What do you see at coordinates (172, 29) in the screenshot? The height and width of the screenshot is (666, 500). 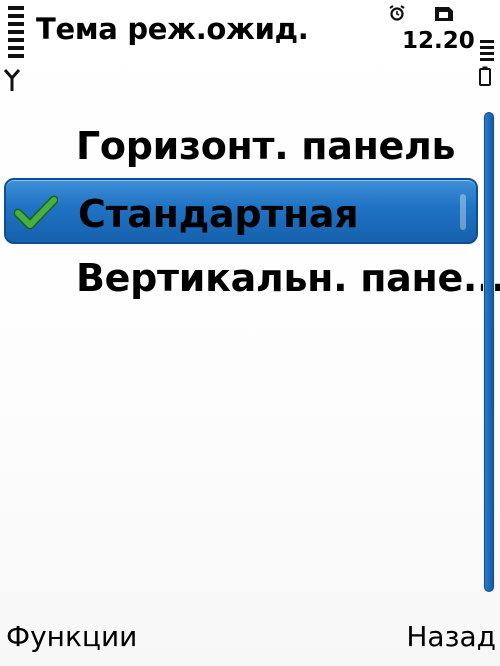 I see `page-title: Тема реж.ожид.` at bounding box center [172, 29].